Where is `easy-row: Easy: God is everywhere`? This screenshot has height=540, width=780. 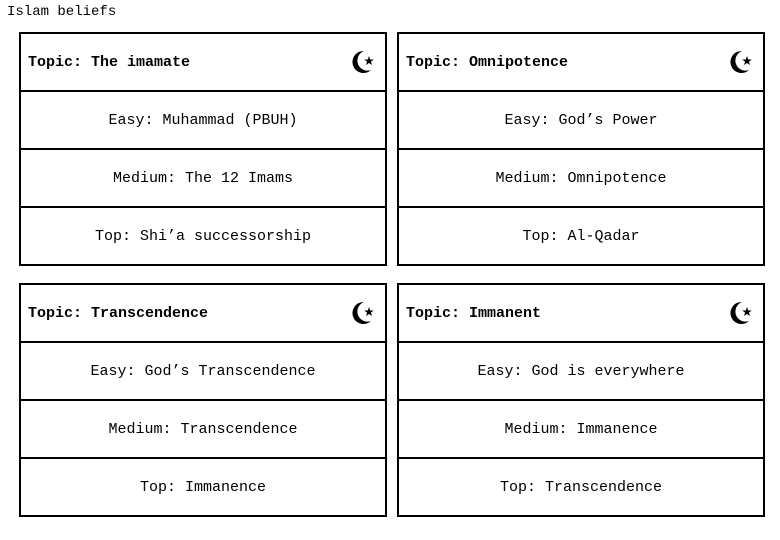
easy-row: Easy: God is everywhere is located at coordinates (581, 370).